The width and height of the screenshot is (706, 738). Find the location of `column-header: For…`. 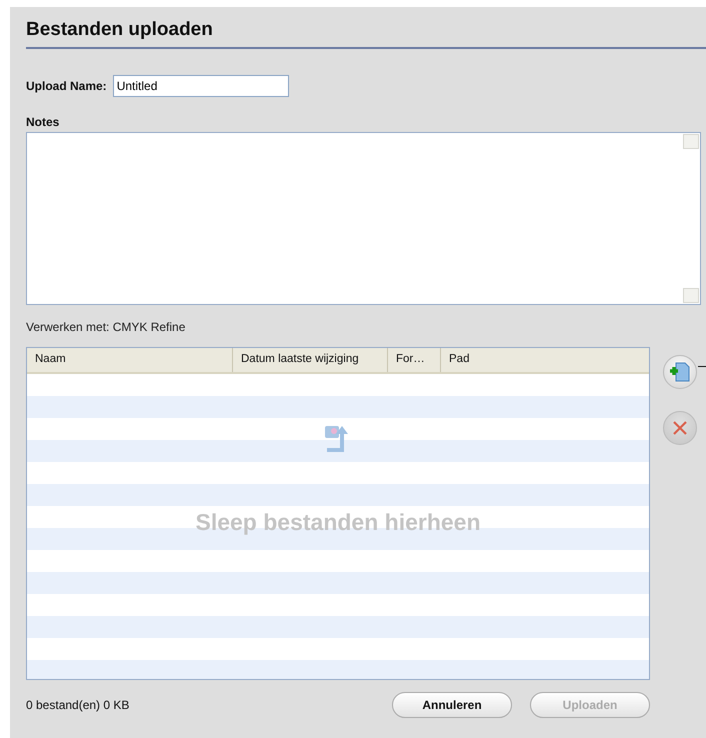

column-header: For… is located at coordinates (414, 360).